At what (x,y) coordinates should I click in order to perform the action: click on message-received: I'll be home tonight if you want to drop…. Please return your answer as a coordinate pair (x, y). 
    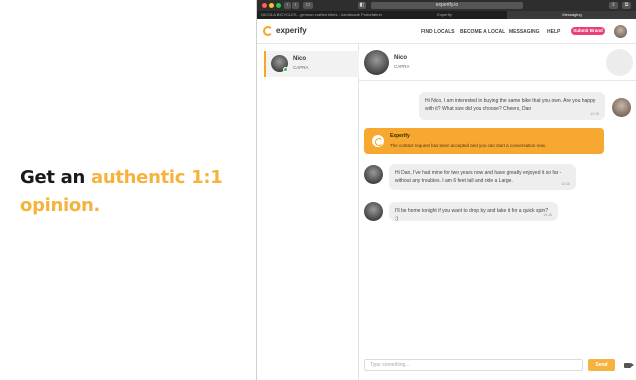
    Looking at the image, I should click on (473, 212).